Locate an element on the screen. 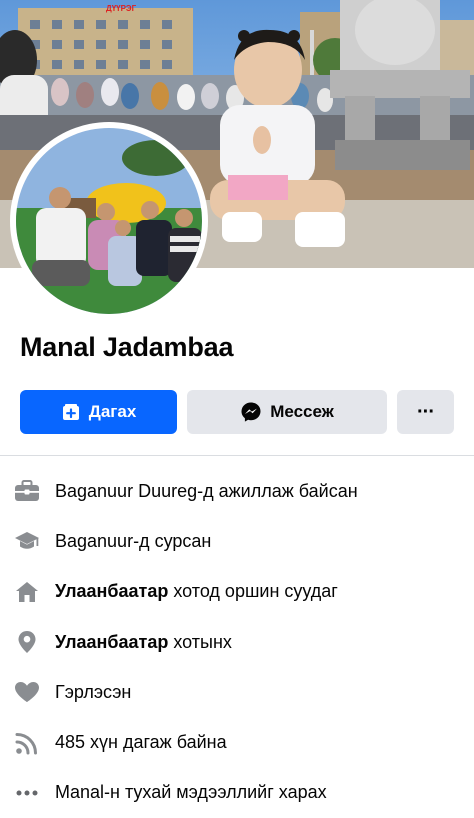 The height and width of the screenshot is (818, 474). cover-sign-text: ДҮҮРЭГ is located at coordinates (121, 8).